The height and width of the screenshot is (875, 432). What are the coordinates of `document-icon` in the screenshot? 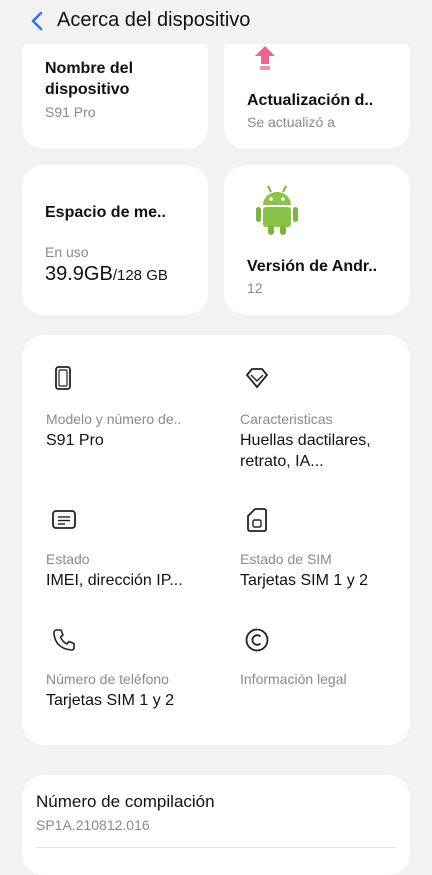 It's located at (64, 519).